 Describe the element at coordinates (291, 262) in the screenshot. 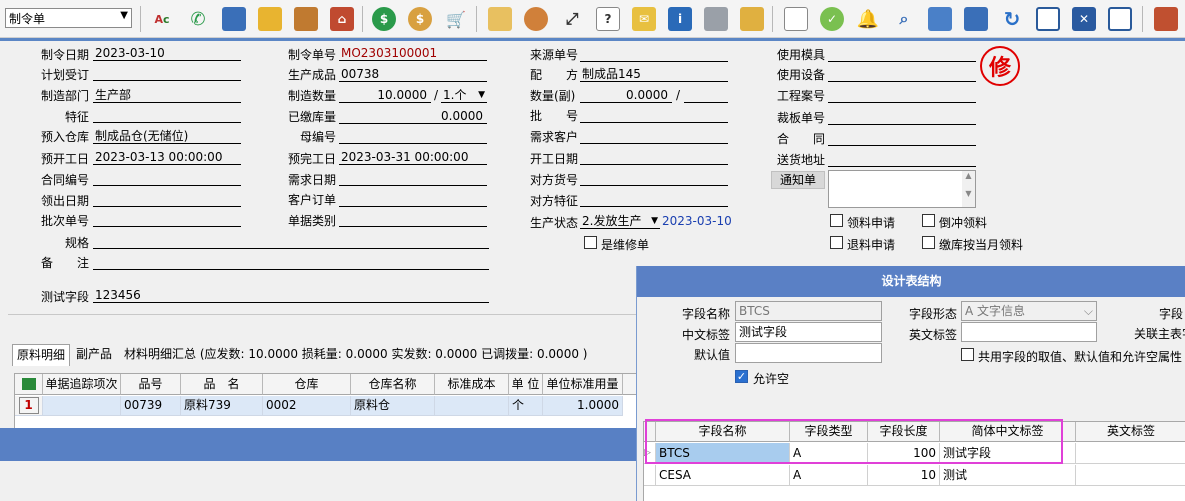

I see `remark-field` at that location.